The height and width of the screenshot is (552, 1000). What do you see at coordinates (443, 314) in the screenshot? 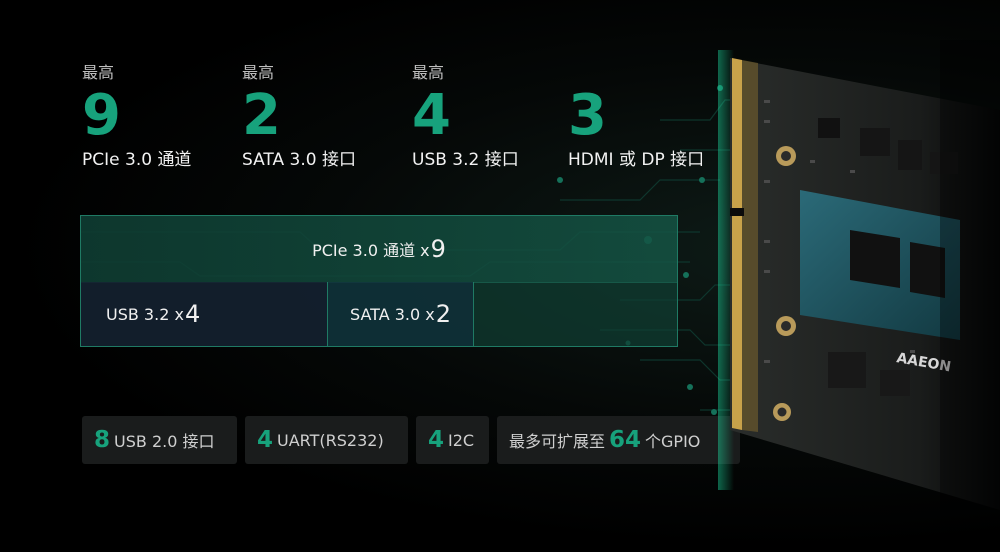
I see `lane-sata-count: 2` at bounding box center [443, 314].